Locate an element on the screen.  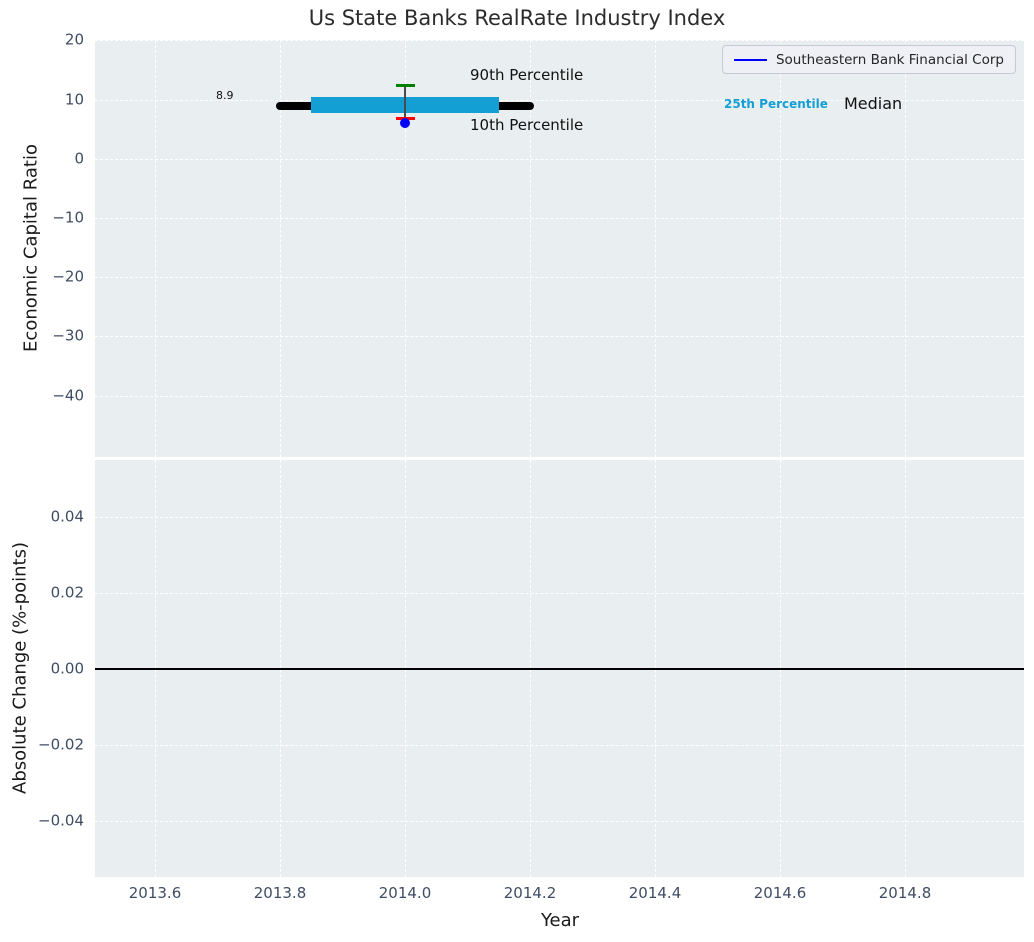
x-axis-label: Year is located at coordinates (560, 920).